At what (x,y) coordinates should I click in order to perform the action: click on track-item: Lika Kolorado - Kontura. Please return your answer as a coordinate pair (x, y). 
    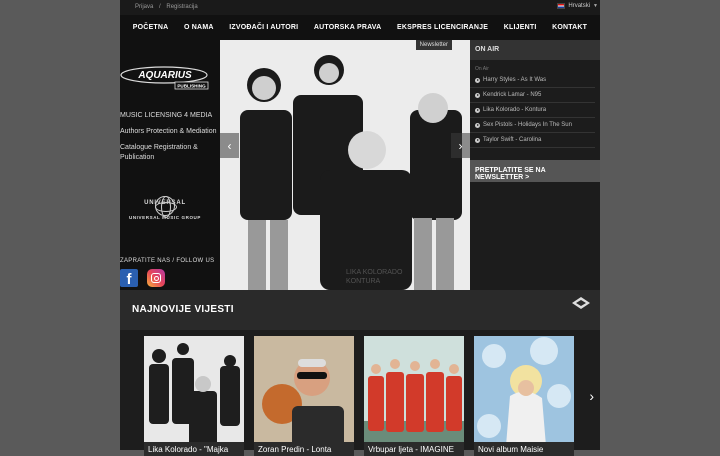
    Looking at the image, I should click on (532, 110).